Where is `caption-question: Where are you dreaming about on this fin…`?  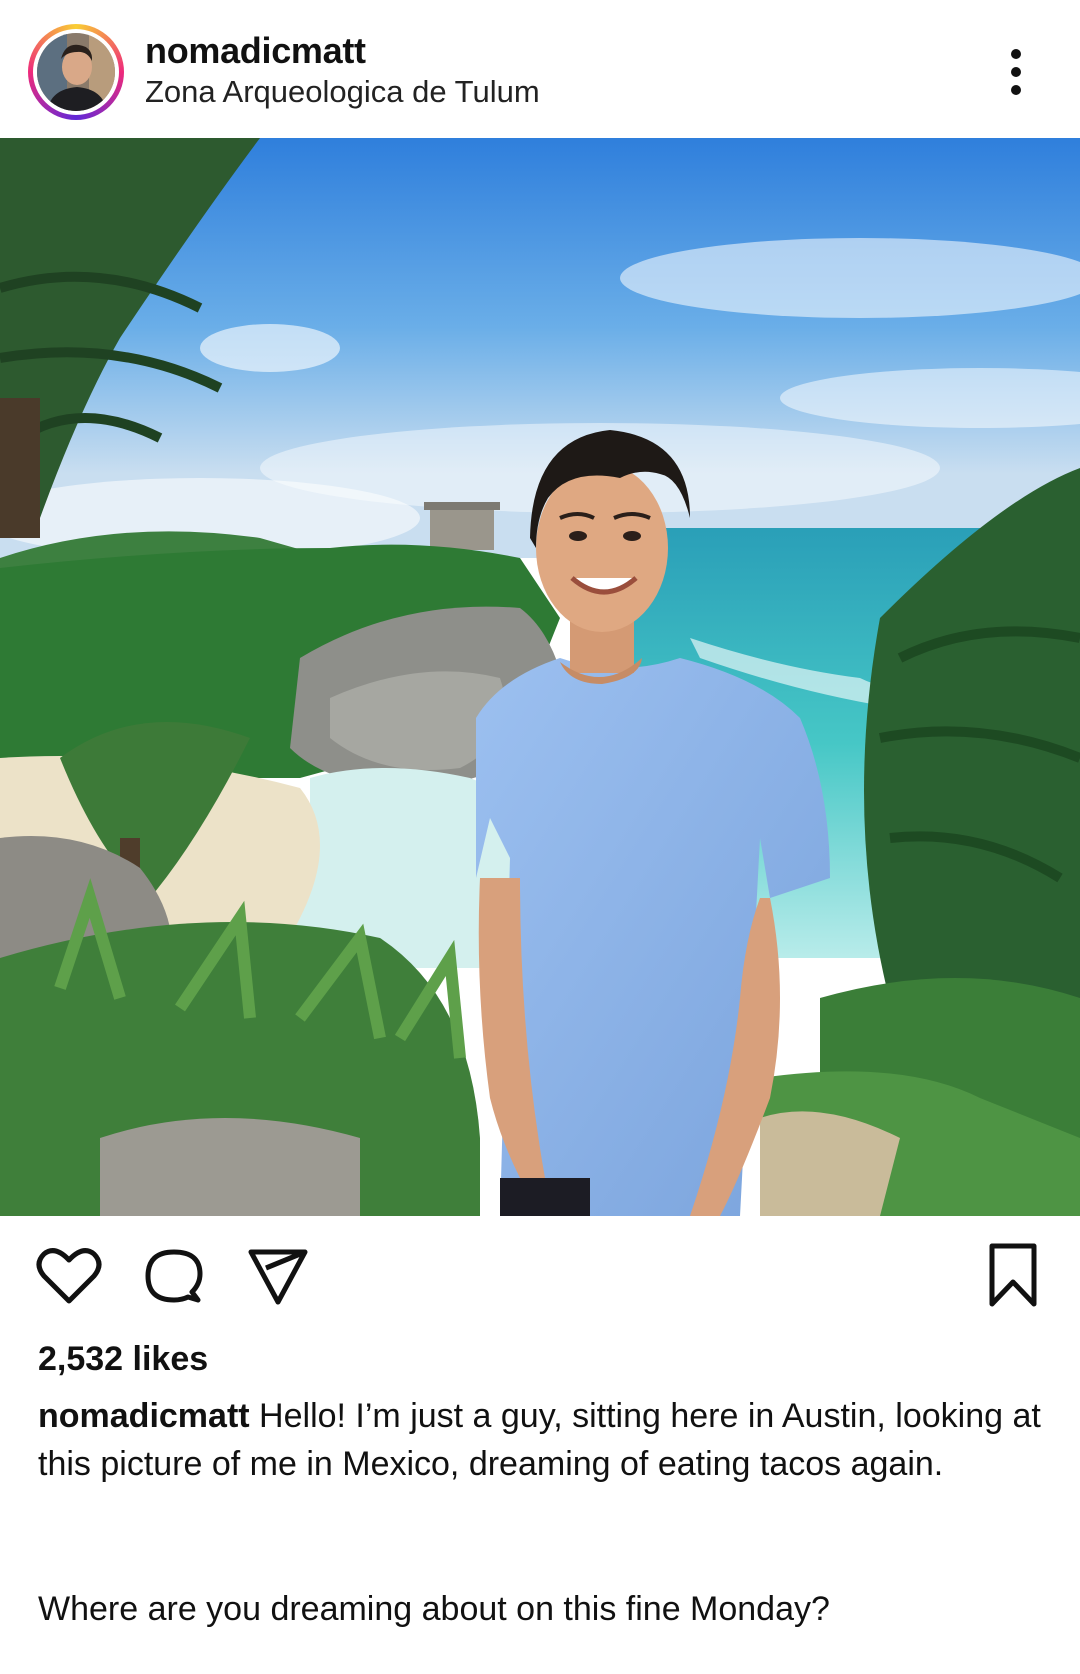
caption-question: Where are you dreaming about on this fin… is located at coordinates (434, 1609).